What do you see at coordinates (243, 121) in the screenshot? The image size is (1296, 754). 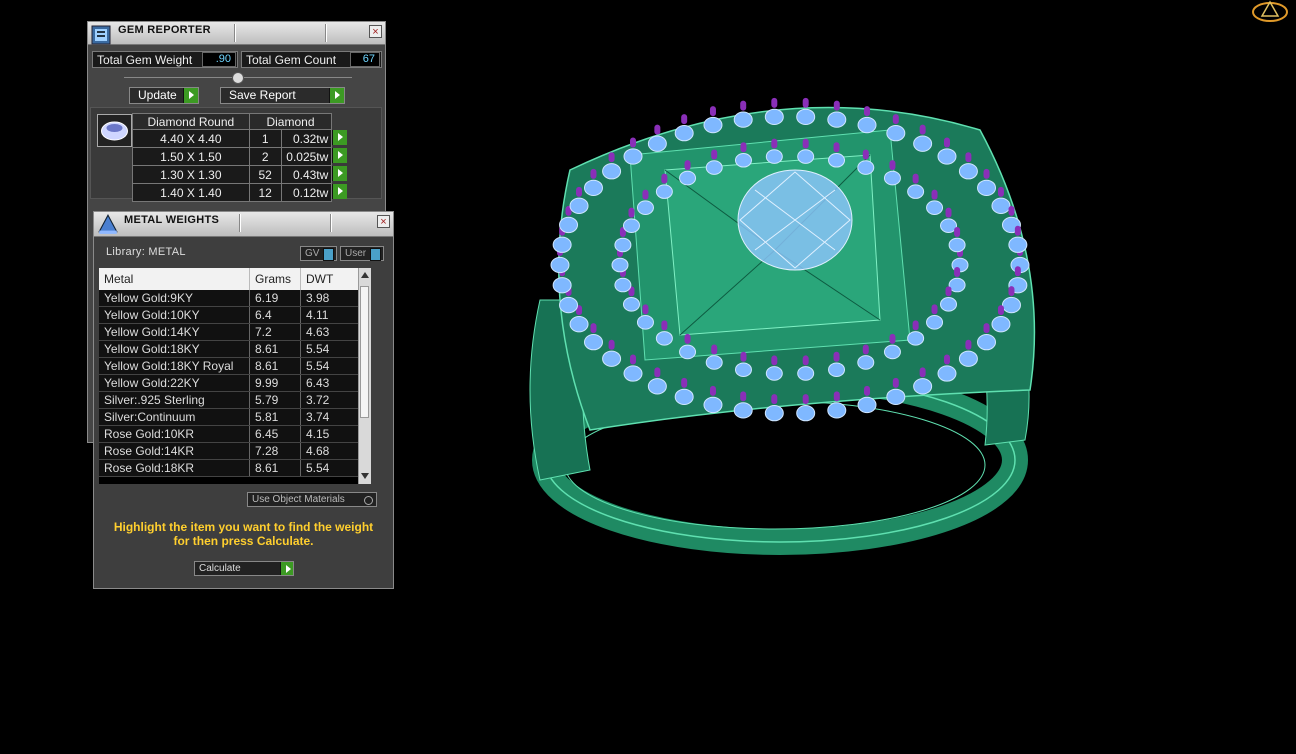 I see `gem-table-header: Diamond Round Diamond` at bounding box center [243, 121].